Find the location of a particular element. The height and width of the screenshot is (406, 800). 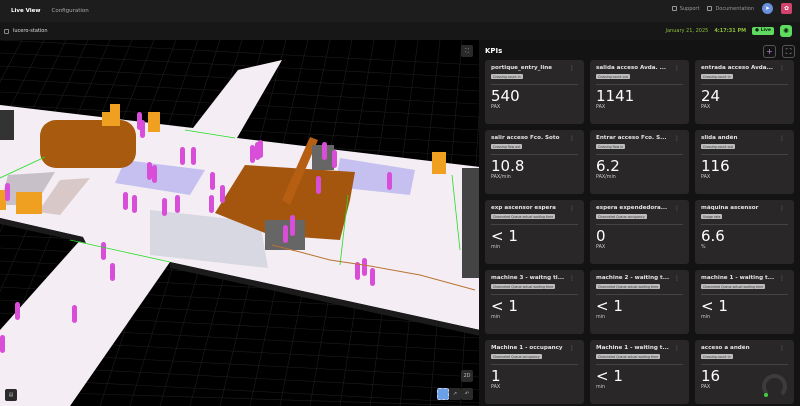

expand-button: ⛶ is located at coordinates (788, 51).